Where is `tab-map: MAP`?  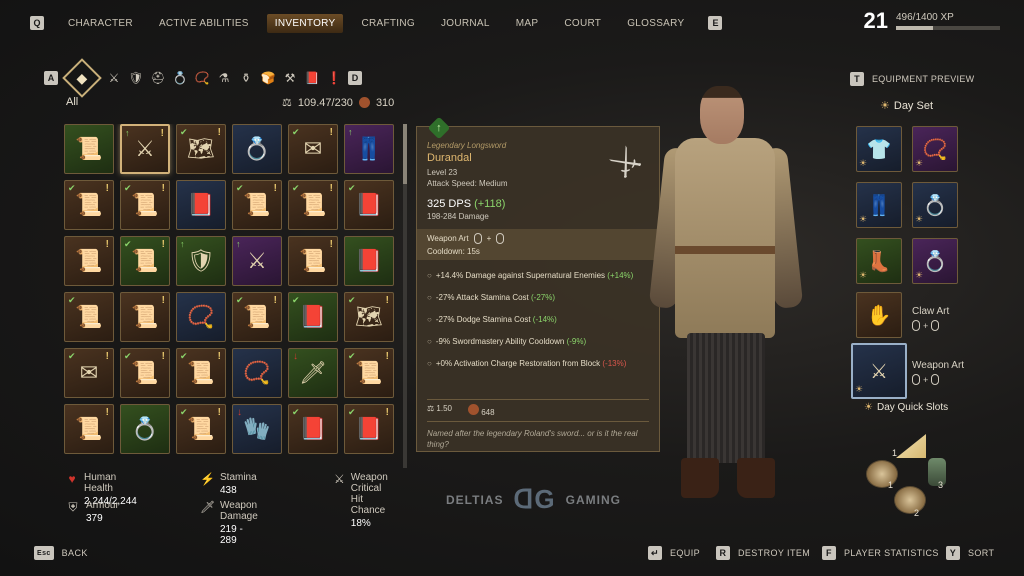 tab-map: MAP is located at coordinates (527, 23).